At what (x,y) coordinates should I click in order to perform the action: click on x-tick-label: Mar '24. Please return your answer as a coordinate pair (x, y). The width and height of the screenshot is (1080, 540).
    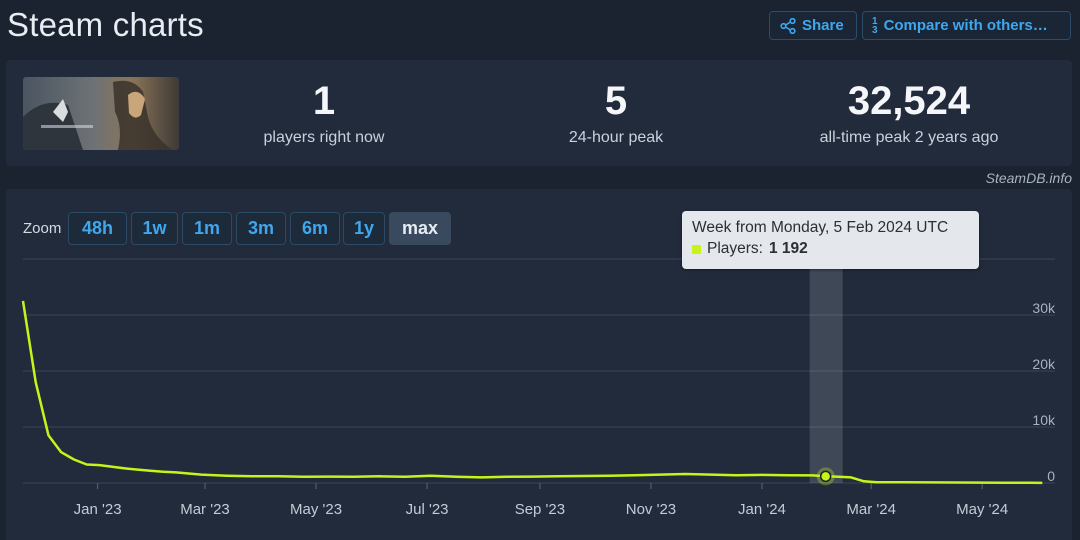
    Looking at the image, I should click on (871, 509).